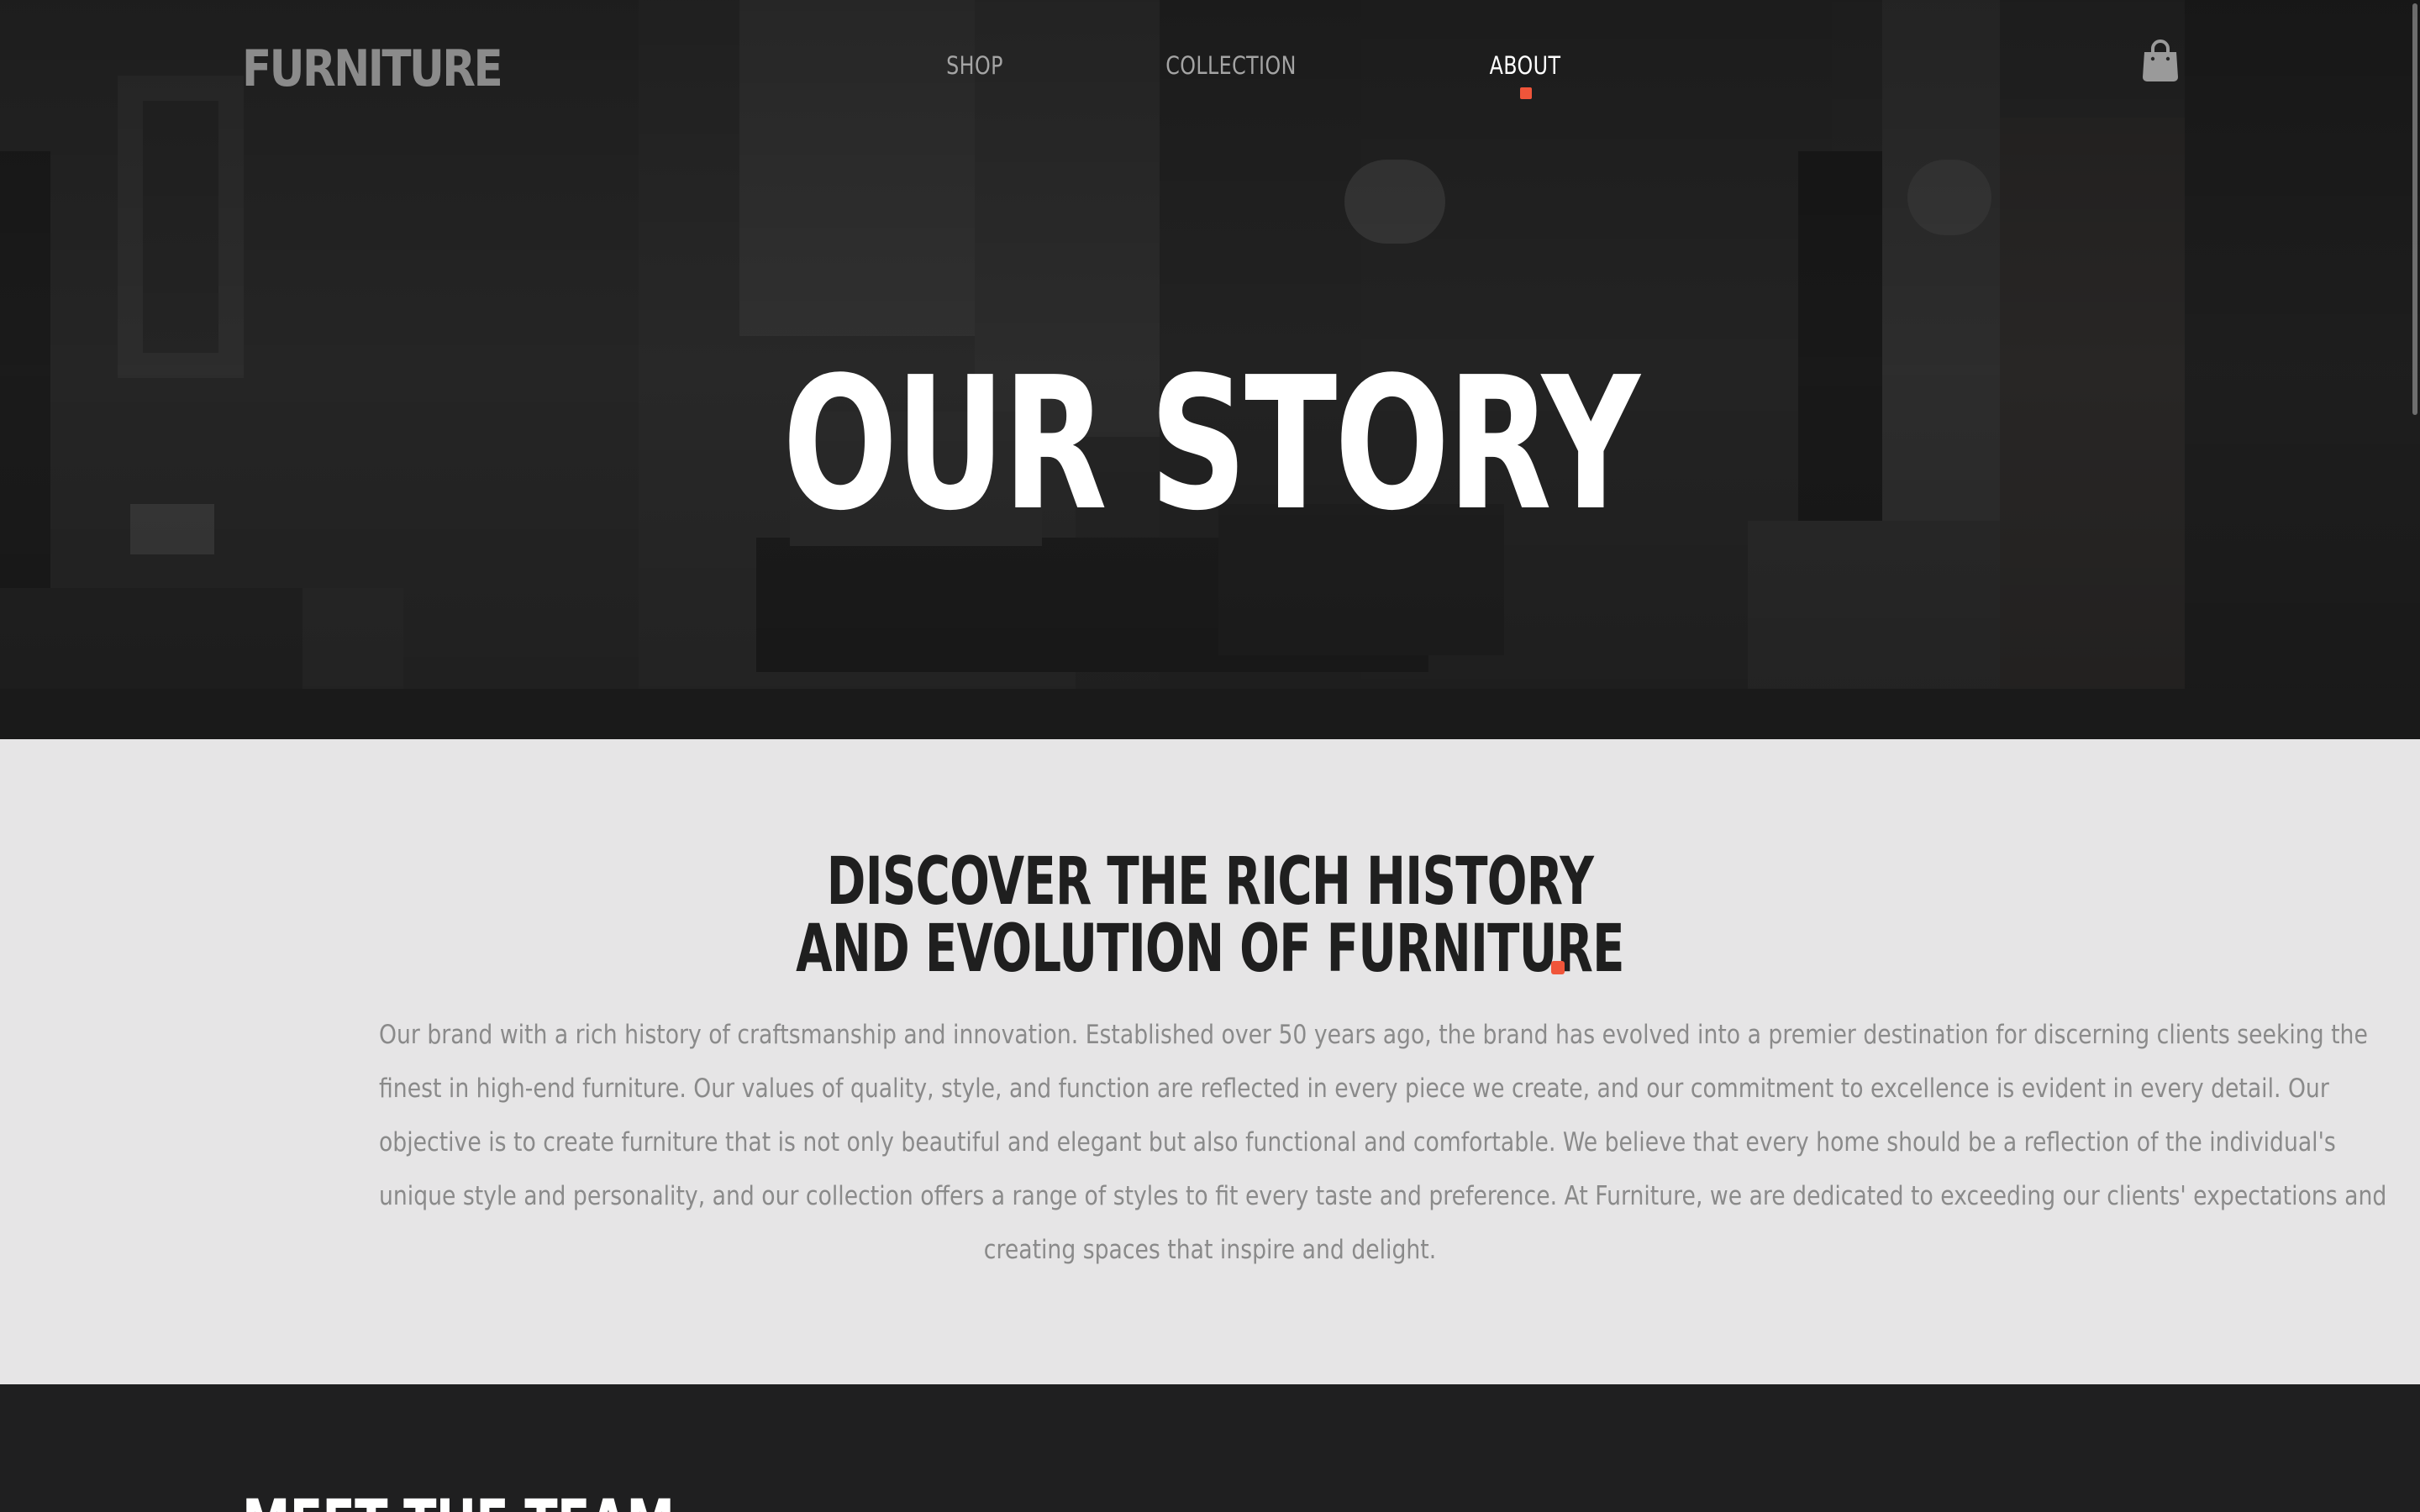 Image resolution: width=2420 pixels, height=1512 pixels. Describe the element at coordinates (2414, 209) in the screenshot. I see `scrollbar-thumb` at that location.